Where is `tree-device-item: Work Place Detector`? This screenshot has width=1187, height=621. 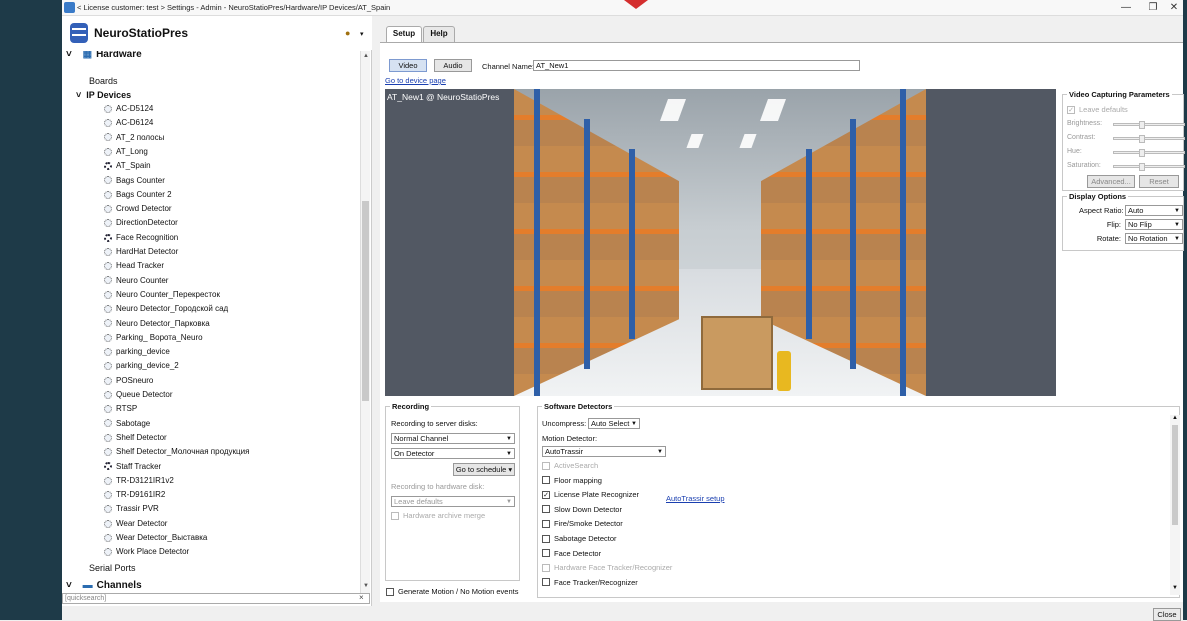 tree-device-item: Work Place Detector is located at coordinates (146, 552).